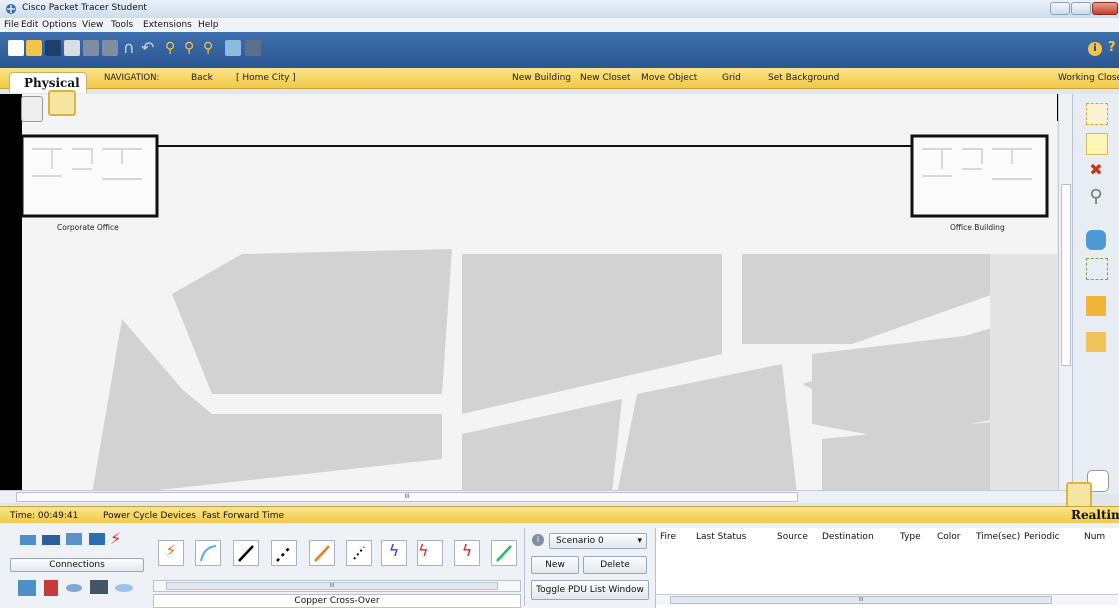  I want to click on realtime-clock-icon, so click(1079, 495).